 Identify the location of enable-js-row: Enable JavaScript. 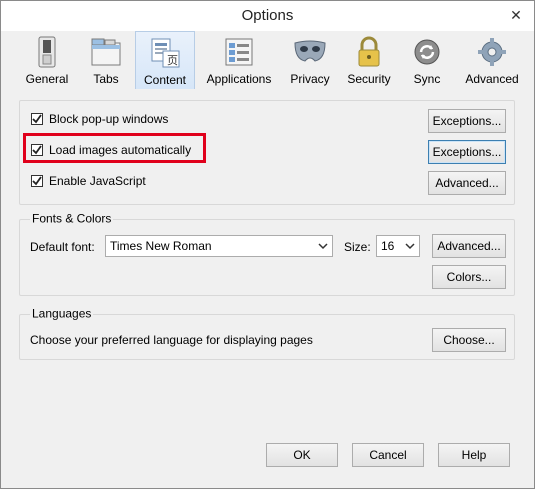
(88, 181).